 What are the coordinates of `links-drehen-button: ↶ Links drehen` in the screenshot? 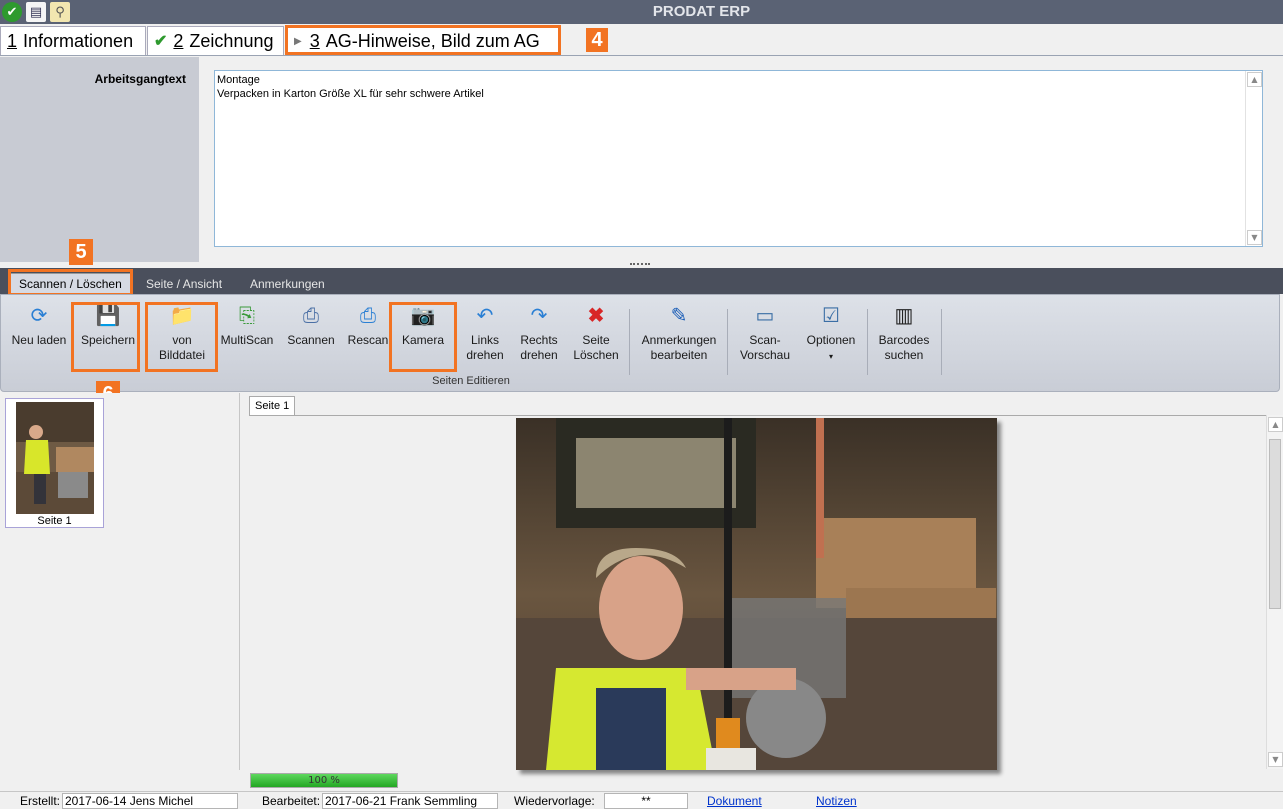 It's located at (485, 333).